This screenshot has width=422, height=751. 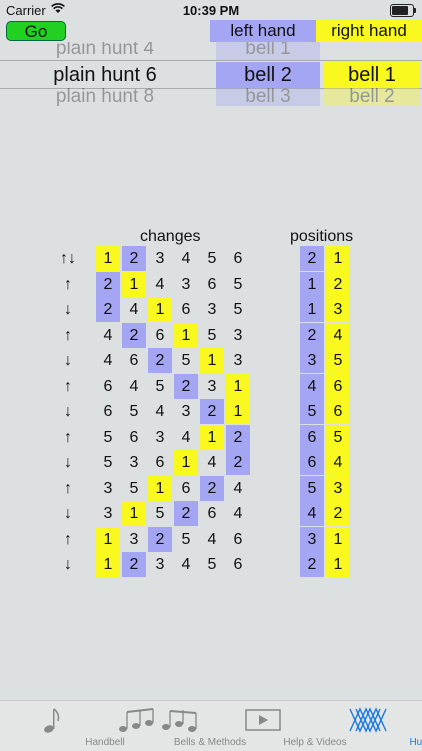 What do you see at coordinates (105, 51) in the screenshot?
I see `picker-method: plain hunt 4` at bounding box center [105, 51].